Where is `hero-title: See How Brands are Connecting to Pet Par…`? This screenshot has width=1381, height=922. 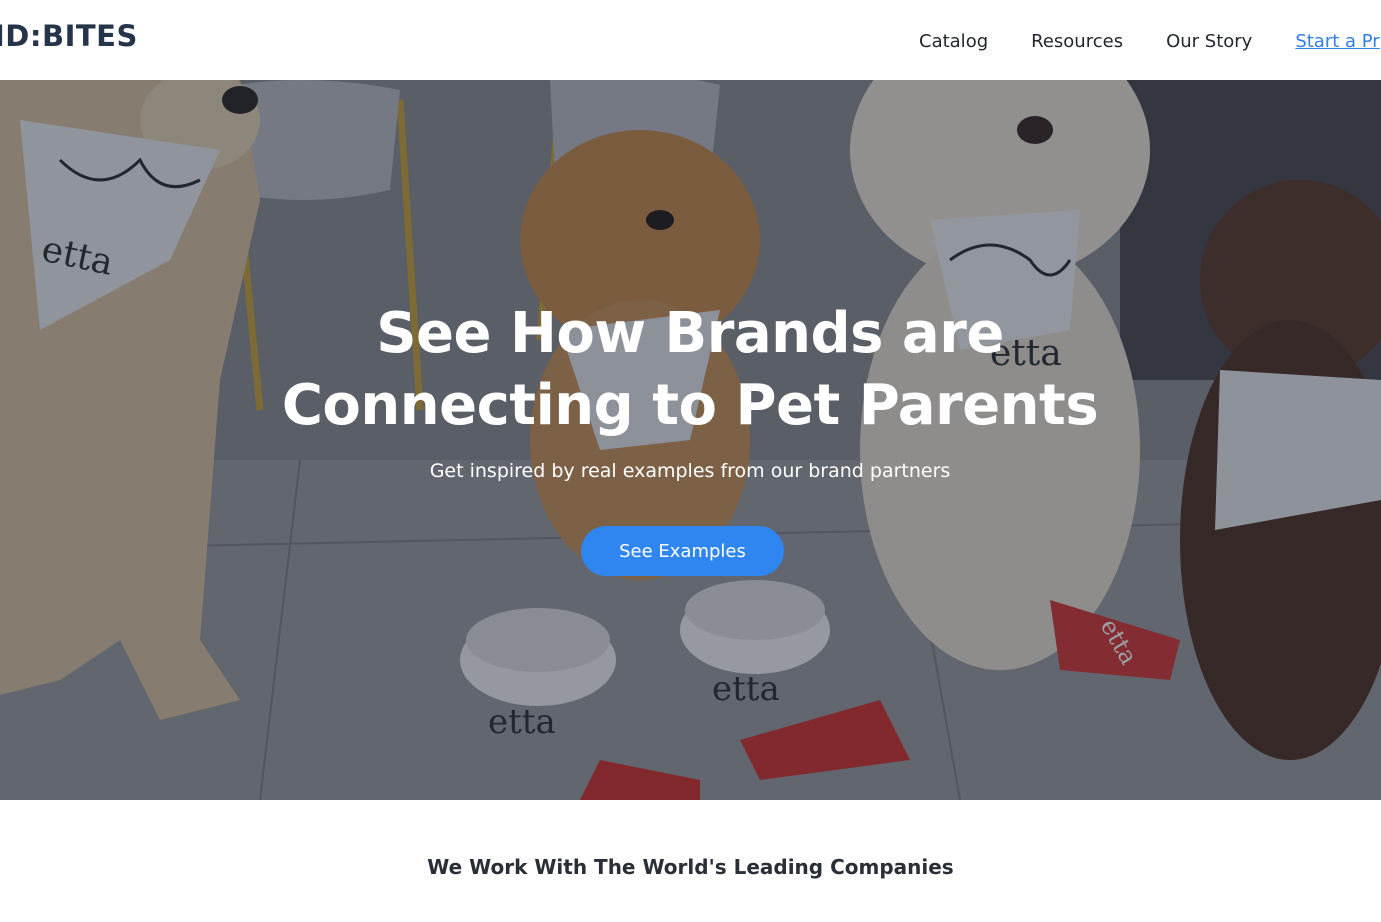
hero-title: See How Brands are Connecting to Pet Par… is located at coordinates (690, 370).